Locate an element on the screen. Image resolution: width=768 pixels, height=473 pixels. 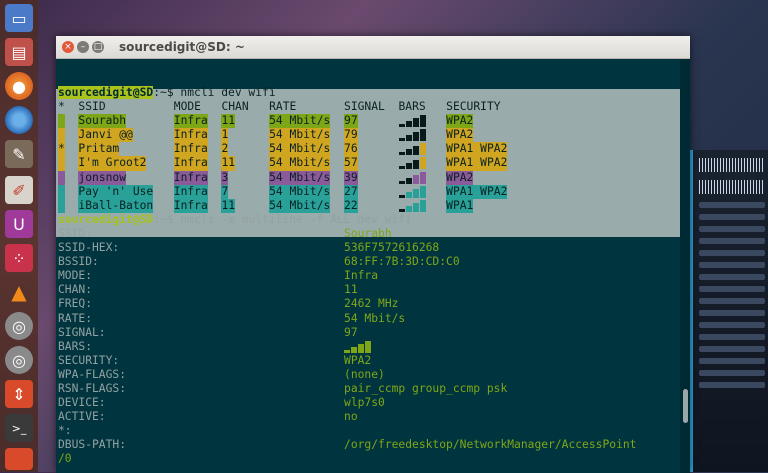
detail-key: *: is located at coordinates (65, 431).